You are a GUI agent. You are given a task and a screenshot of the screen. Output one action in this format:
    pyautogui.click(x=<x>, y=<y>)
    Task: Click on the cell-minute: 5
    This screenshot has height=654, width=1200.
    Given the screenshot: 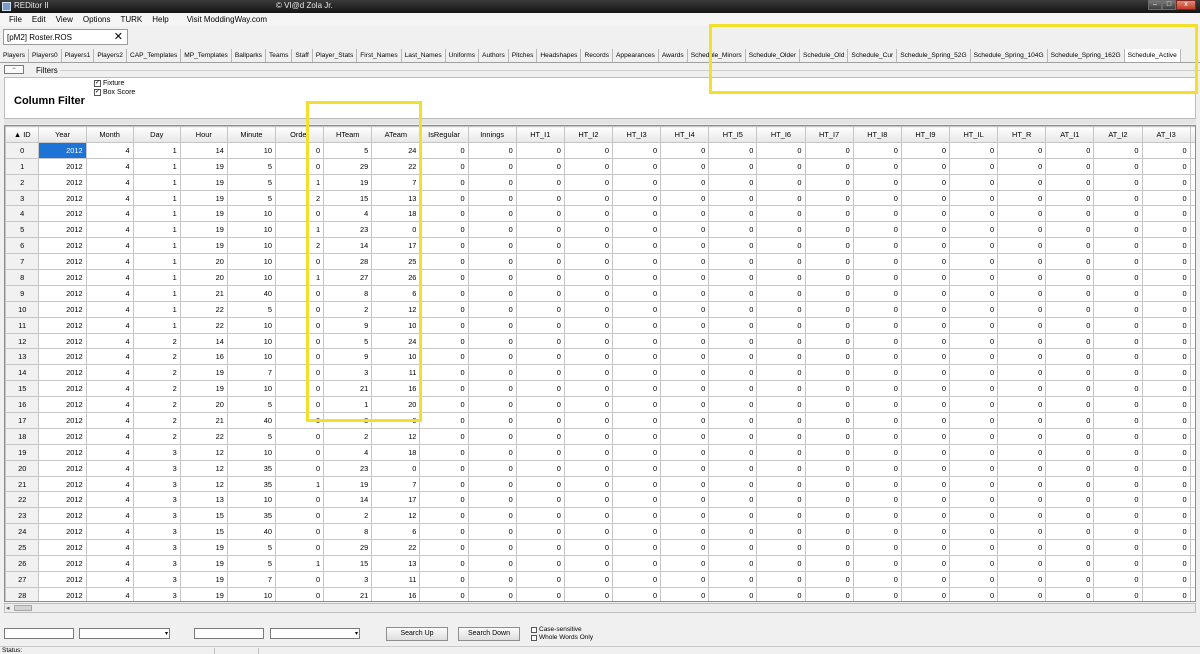 What is the action you would take?
    pyautogui.click(x=251, y=182)
    